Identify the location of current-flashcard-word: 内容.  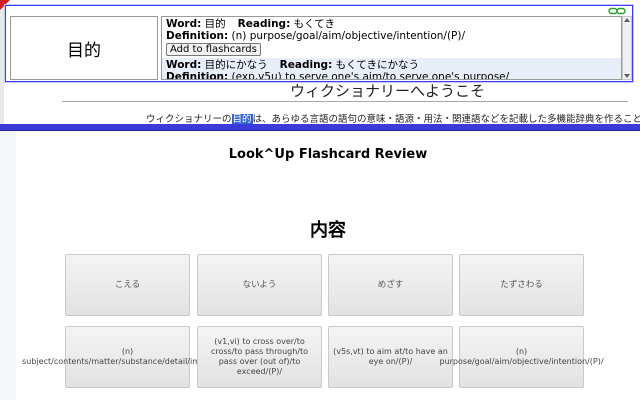
(328, 230).